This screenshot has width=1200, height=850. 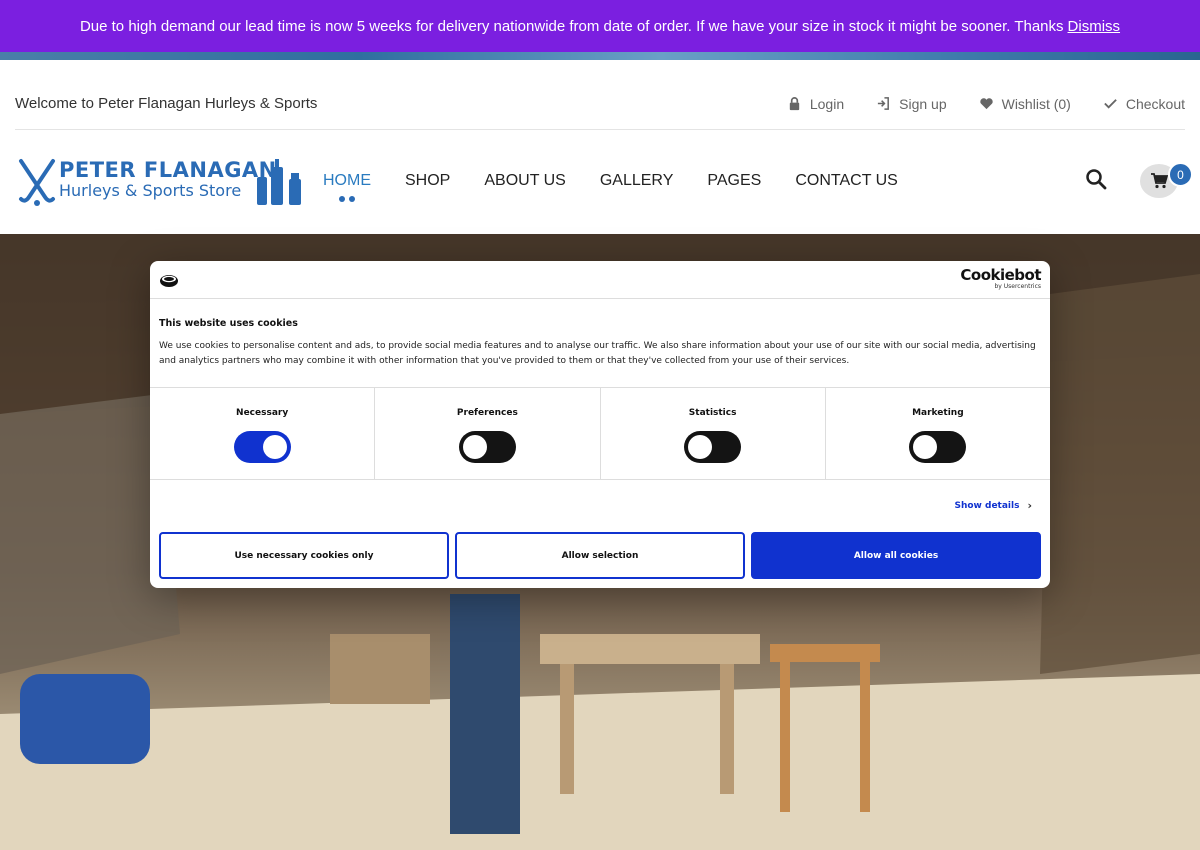 What do you see at coordinates (487, 413) in the screenshot?
I see `toggle-preferences-label: Preferences` at bounding box center [487, 413].